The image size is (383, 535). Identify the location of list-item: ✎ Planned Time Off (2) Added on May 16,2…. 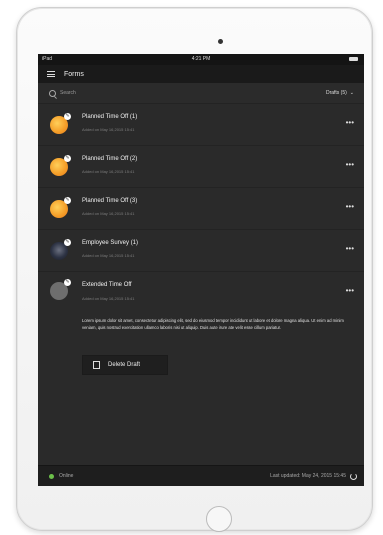
(201, 167).